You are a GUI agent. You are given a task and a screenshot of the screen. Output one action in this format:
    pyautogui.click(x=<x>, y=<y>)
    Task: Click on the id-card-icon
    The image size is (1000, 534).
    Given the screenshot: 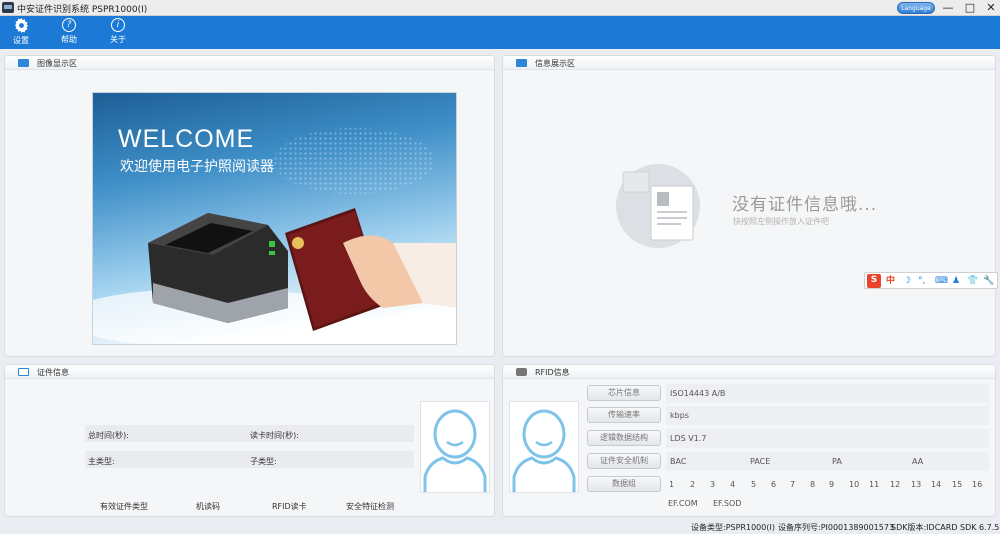 What is the action you would take?
    pyautogui.click(x=23, y=372)
    